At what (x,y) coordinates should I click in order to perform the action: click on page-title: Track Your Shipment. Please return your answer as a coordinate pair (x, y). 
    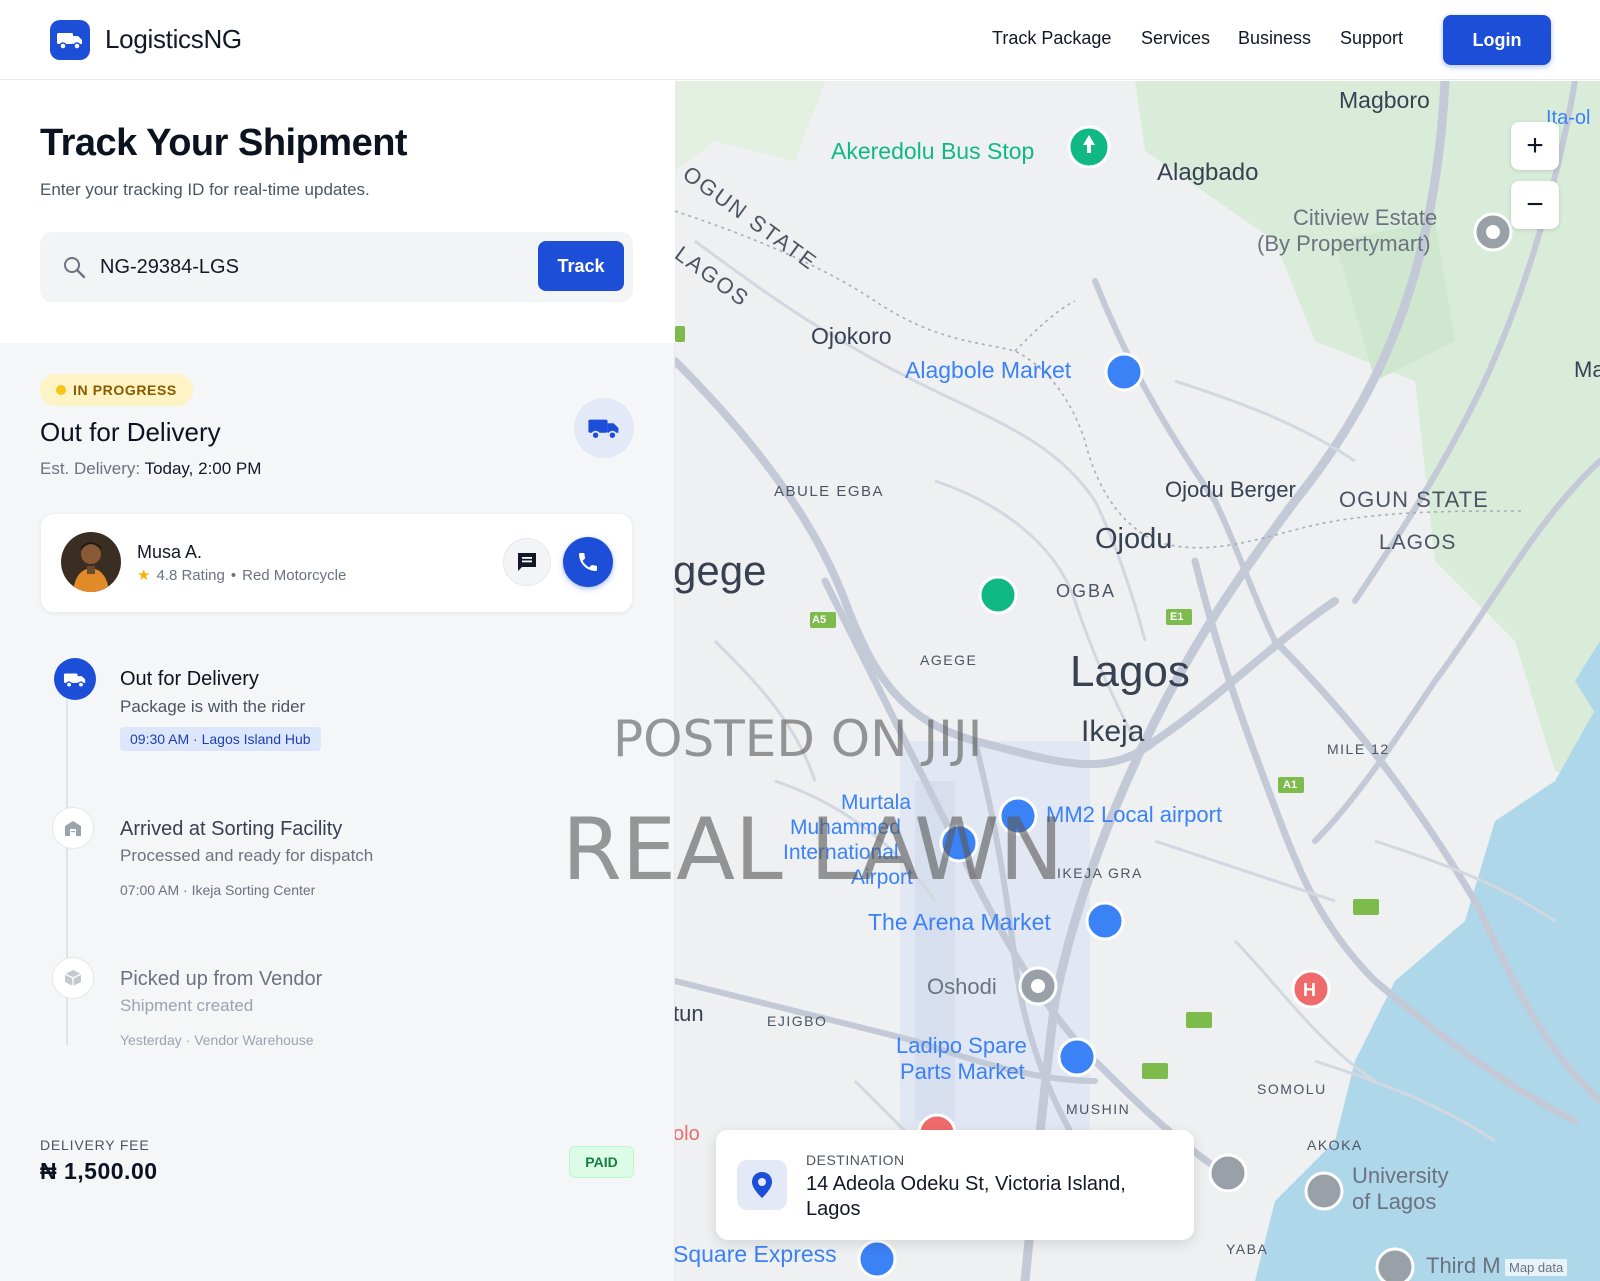
    Looking at the image, I should click on (224, 143).